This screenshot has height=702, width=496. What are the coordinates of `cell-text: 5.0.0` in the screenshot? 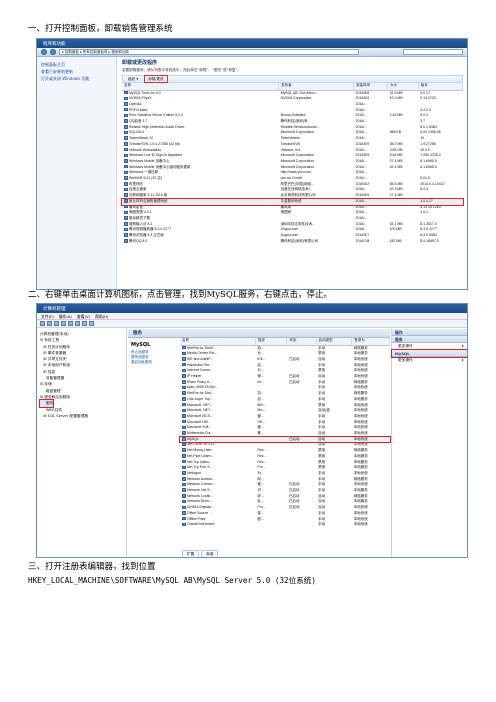 It's located at (424, 115).